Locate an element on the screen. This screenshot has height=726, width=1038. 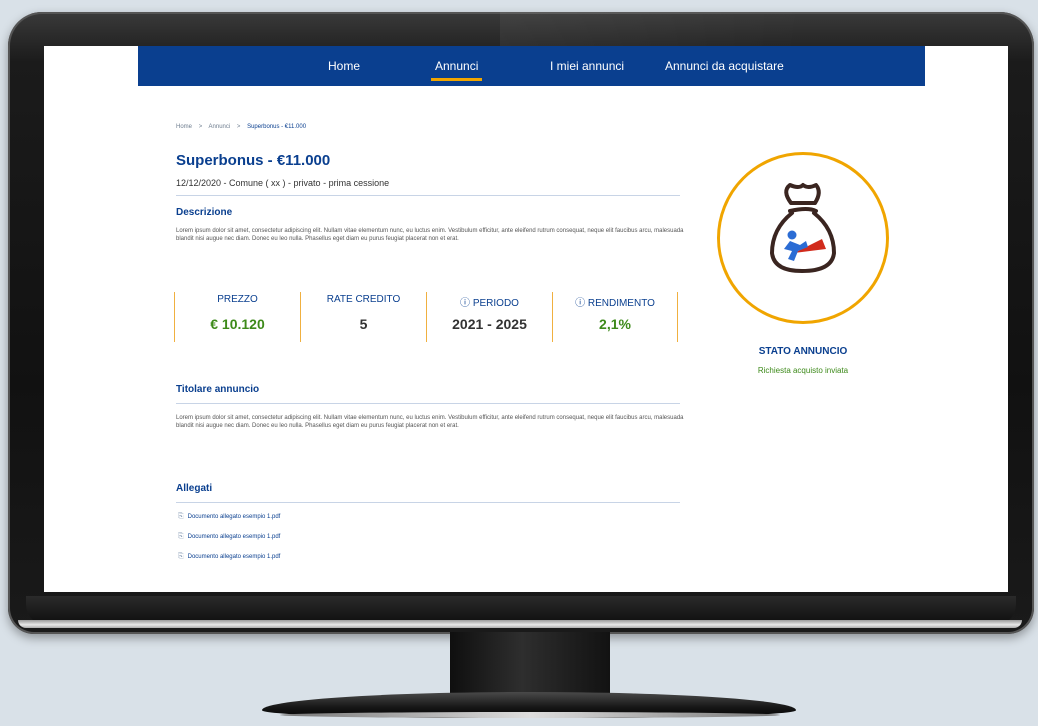
stat-label: ⓘ RENDIMENTO is located at coordinates (615, 301).